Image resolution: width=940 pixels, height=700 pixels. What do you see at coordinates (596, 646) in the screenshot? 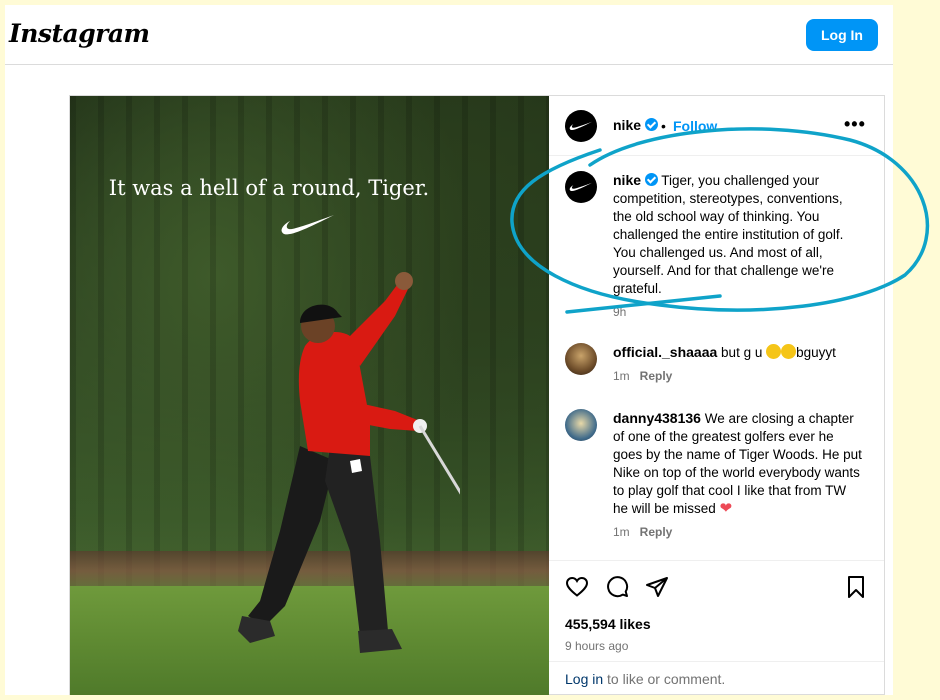
I see `post-timestamp: 9 hours ago` at bounding box center [596, 646].